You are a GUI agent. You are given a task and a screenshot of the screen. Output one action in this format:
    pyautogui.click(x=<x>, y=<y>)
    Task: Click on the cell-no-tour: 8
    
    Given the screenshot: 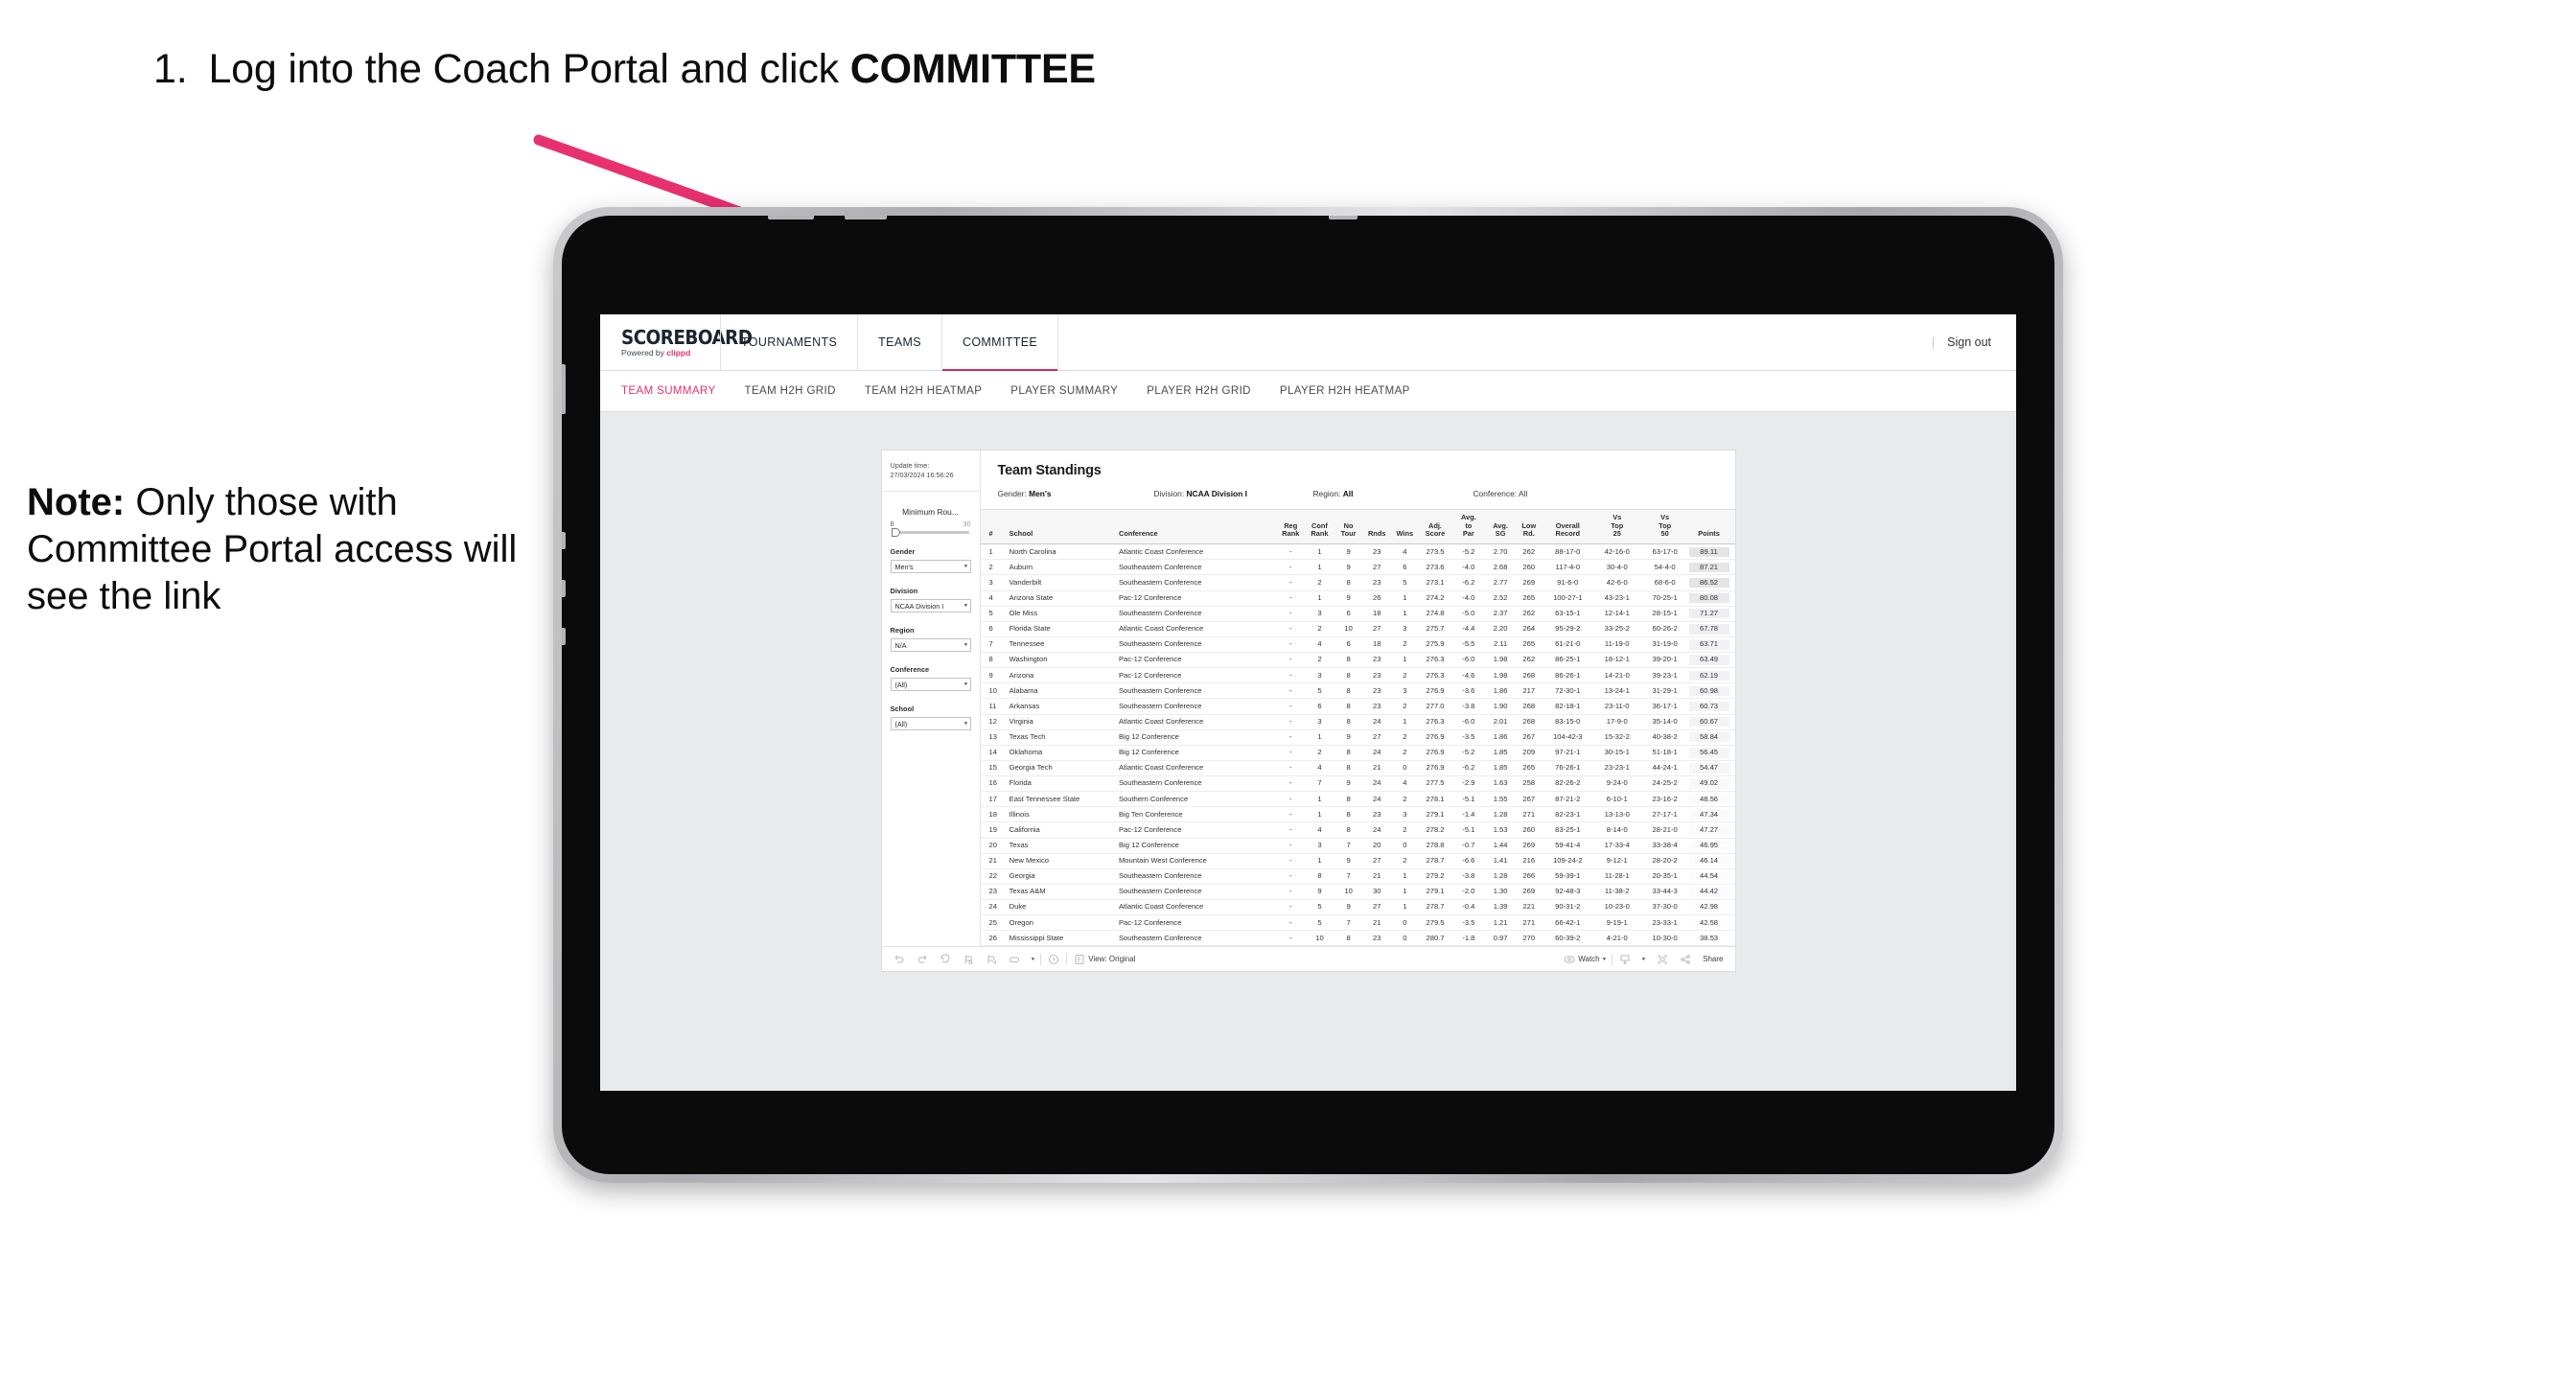 What is the action you would take?
    pyautogui.click(x=1348, y=722)
    